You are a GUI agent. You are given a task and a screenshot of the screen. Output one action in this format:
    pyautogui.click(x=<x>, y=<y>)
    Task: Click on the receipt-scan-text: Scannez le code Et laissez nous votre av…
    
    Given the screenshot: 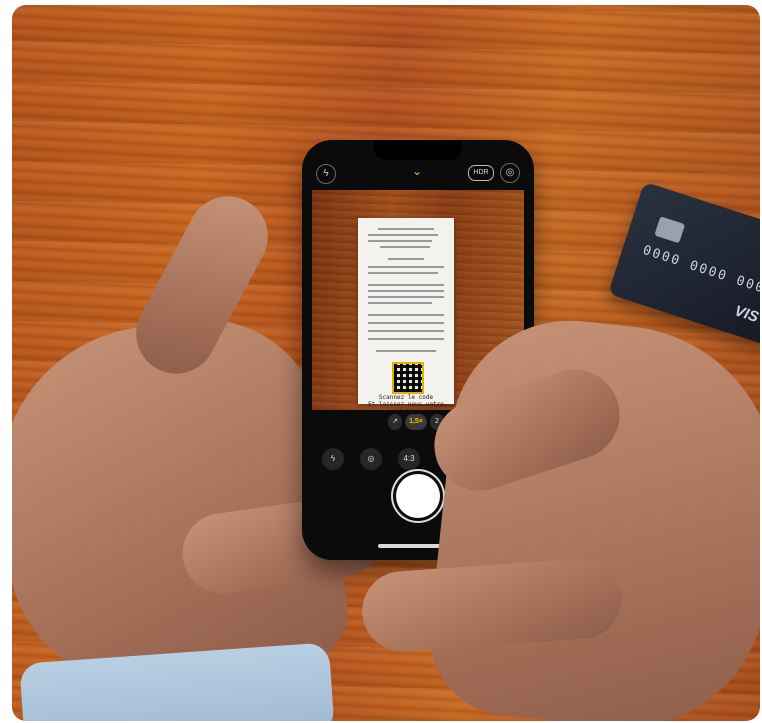 What is the action you would take?
    pyautogui.click(x=406, y=402)
    